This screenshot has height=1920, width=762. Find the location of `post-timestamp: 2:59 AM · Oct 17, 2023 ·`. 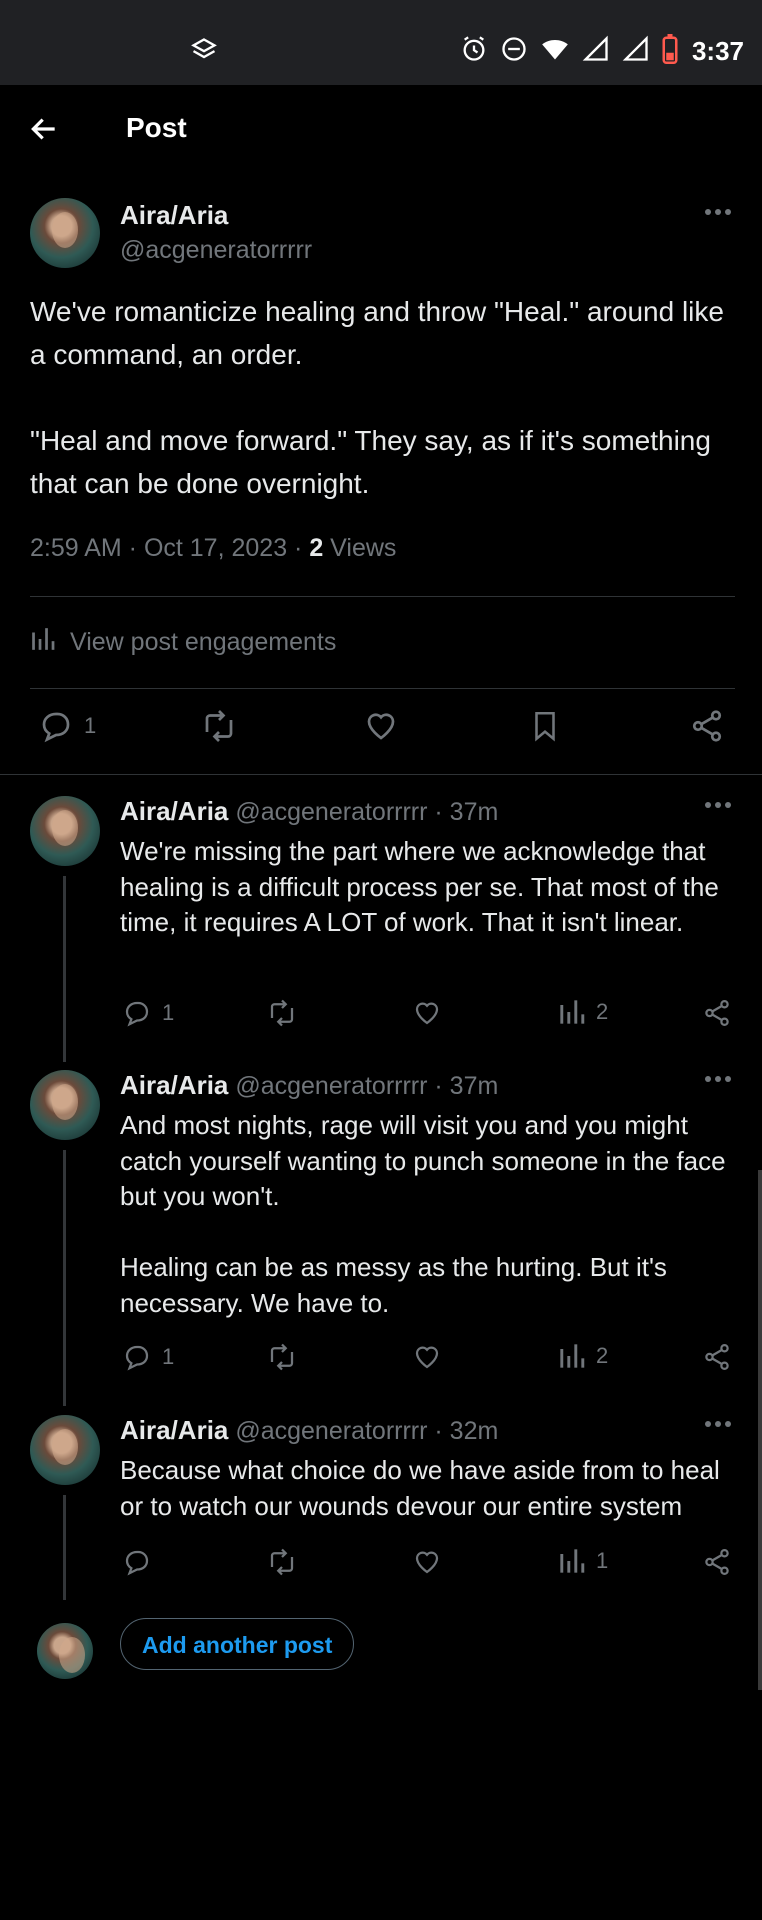

post-timestamp: 2:59 AM · Oct 17, 2023 · is located at coordinates (170, 548).